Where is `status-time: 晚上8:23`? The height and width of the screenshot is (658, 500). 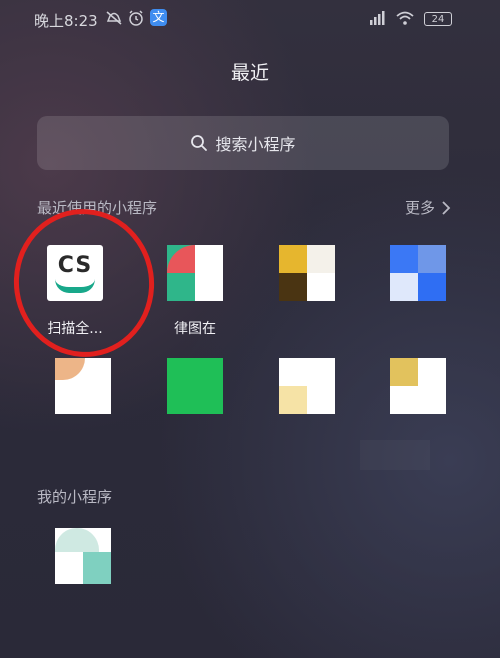 status-time: 晚上8:23 is located at coordinates (66, 21).